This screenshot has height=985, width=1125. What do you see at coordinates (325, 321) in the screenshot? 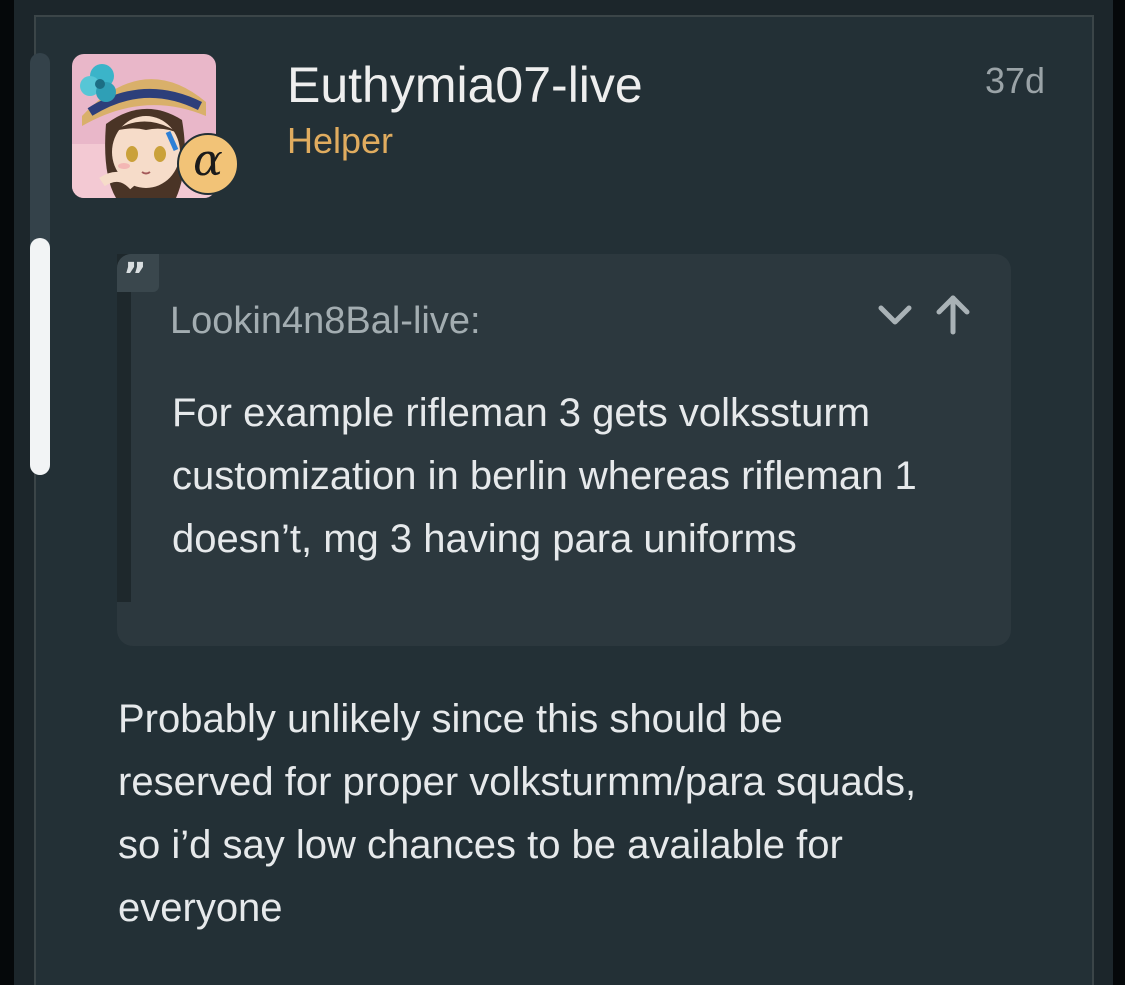
I see `quote-author: Lookin4n8Bal-live:` at bounding box center [325, 321].